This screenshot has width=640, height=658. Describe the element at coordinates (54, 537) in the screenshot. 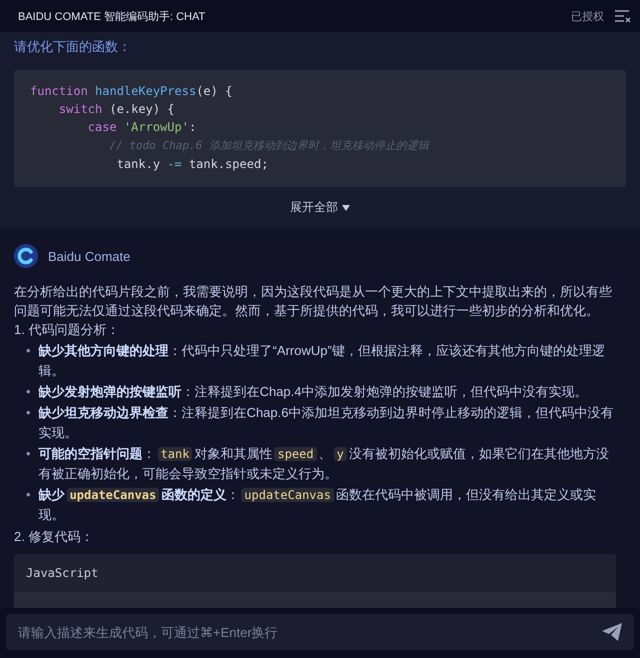

I see `section-heading: 2. 修复代码：` at that location.